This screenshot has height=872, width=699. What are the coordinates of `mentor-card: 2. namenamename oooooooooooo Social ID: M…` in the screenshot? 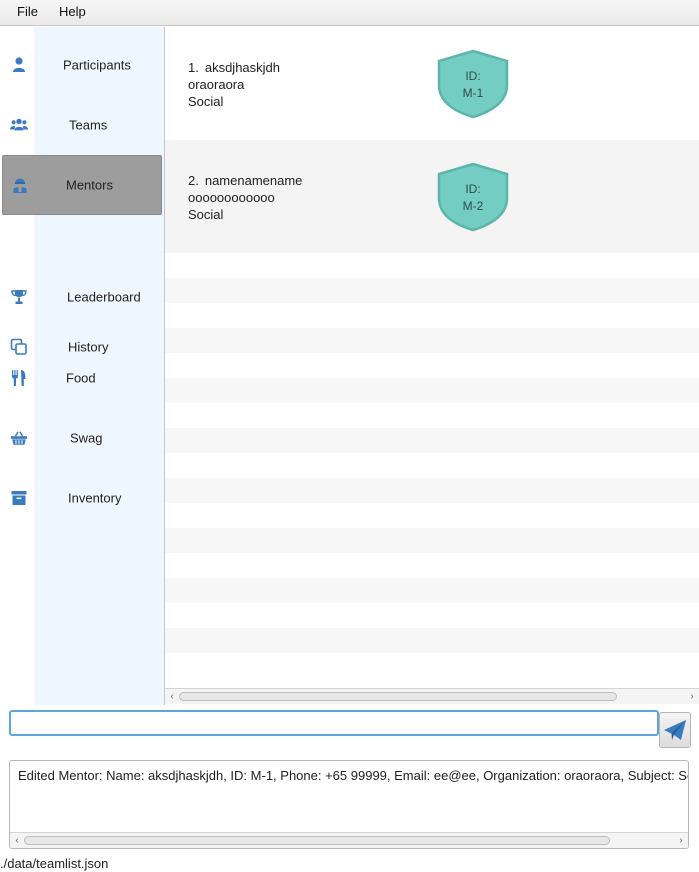 It's located at (432, 196).